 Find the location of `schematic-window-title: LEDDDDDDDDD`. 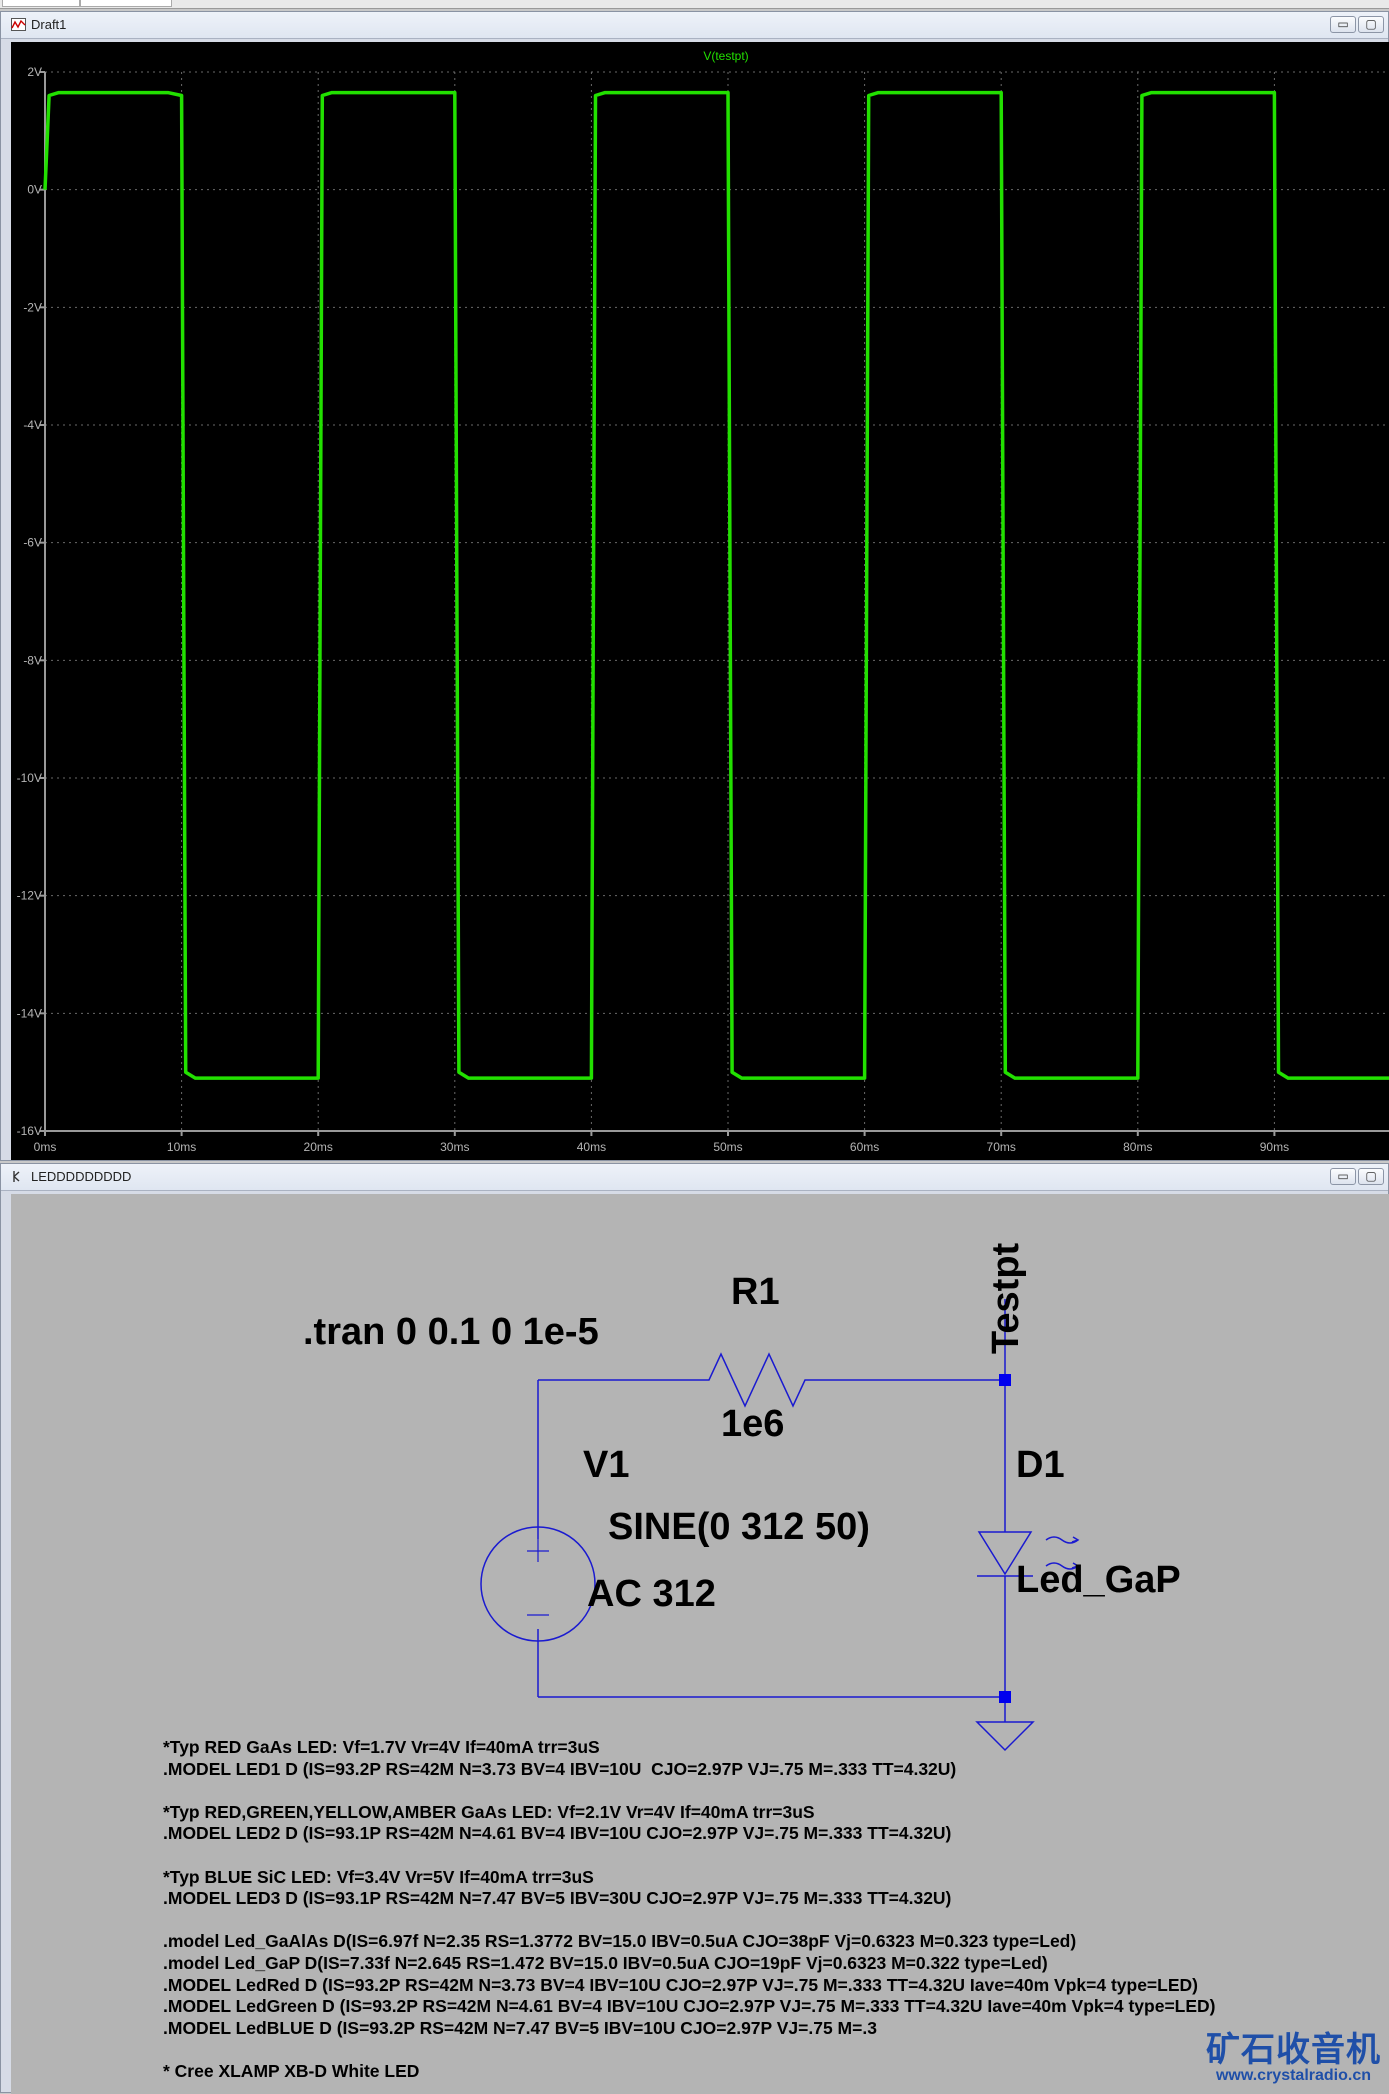

schematic-window-title: LEDDDDDDDDD is located at coordinates (81, 1176).